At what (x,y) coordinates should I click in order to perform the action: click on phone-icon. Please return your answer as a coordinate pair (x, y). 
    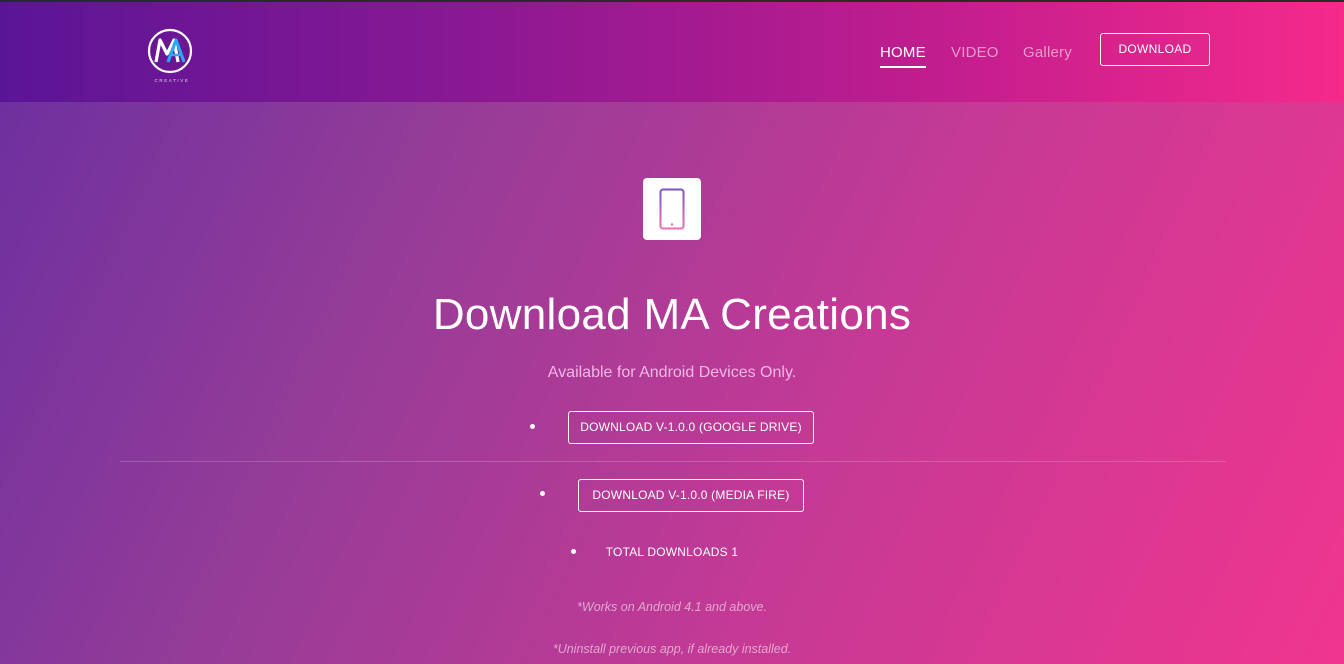
    Looking at the image, I should click on (672, 209).